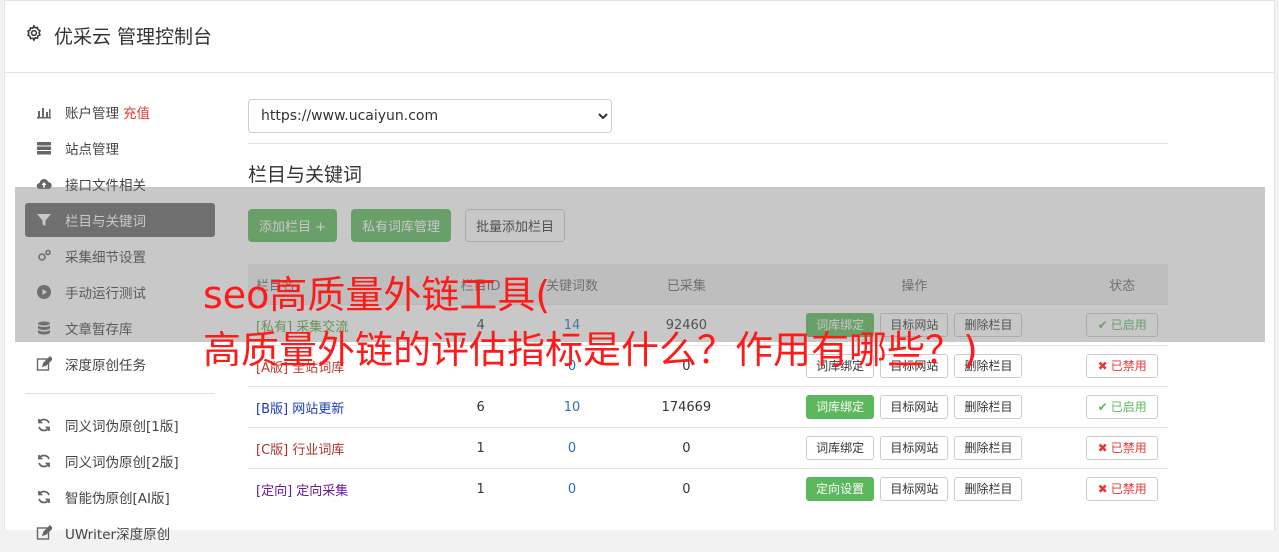 The height and width of the screenshot is (552, 1279). What do you see at coordinates (686, 407) in the screenshot?
I see `collected-count: 174669` at bounding box center [686, 407].